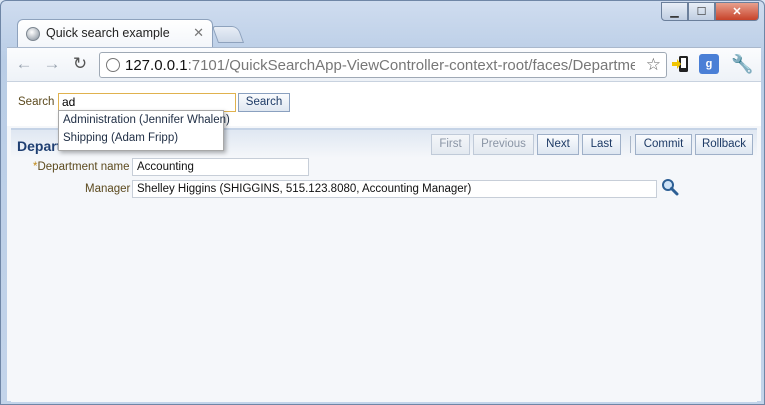  I want to click on forward-icon: →, so click(52, 64).